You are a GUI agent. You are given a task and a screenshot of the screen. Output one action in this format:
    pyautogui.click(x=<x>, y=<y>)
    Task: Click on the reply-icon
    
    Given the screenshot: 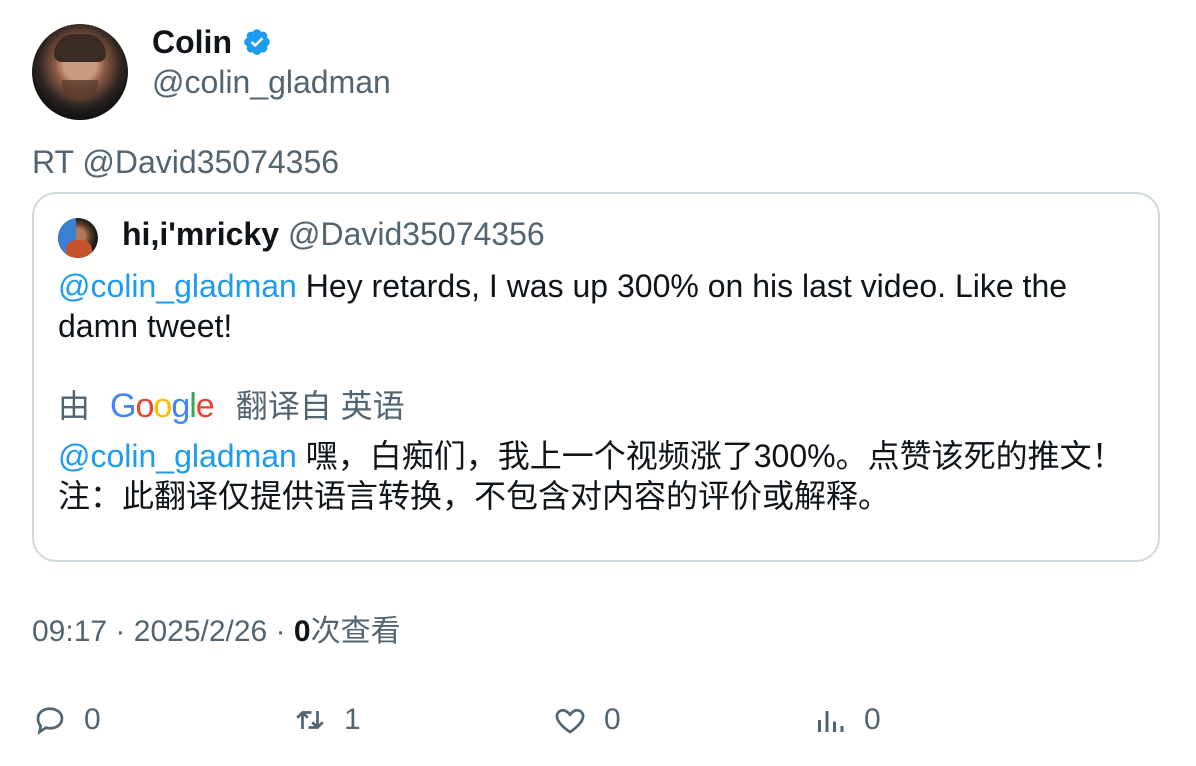 What is the action you would take?
    pyautogui.click(x=50, y=721)
    